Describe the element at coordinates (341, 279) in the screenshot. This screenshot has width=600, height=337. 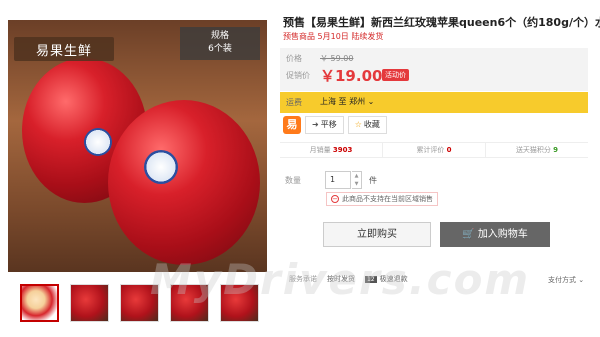
I see `service-on-time-shipping: 按时发货` at that location.